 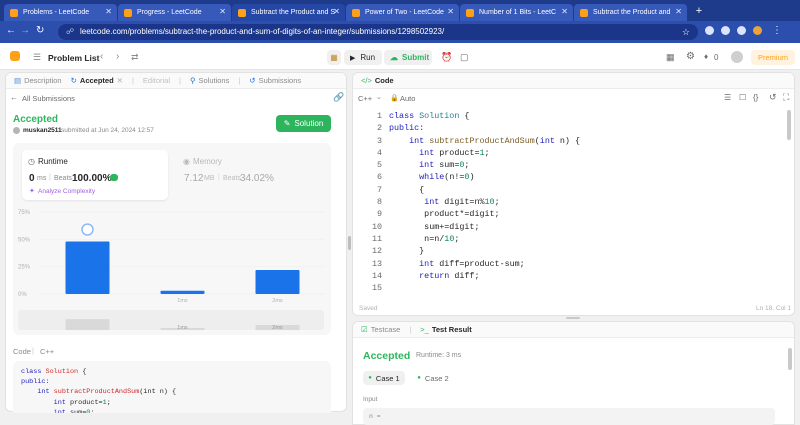 What do you see at coordinates (257, 178) in the screenshot?
I see `memory-beats-value: 34.02%` at bounding box center [257, 178].